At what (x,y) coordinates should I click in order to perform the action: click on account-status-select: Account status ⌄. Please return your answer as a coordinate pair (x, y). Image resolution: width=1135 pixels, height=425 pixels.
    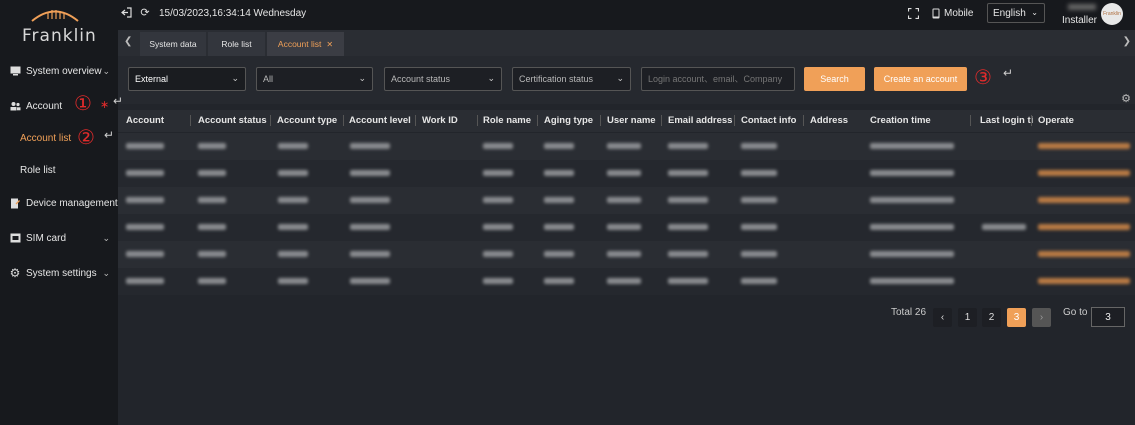
    Looking at the image, I should click on (443, 79).